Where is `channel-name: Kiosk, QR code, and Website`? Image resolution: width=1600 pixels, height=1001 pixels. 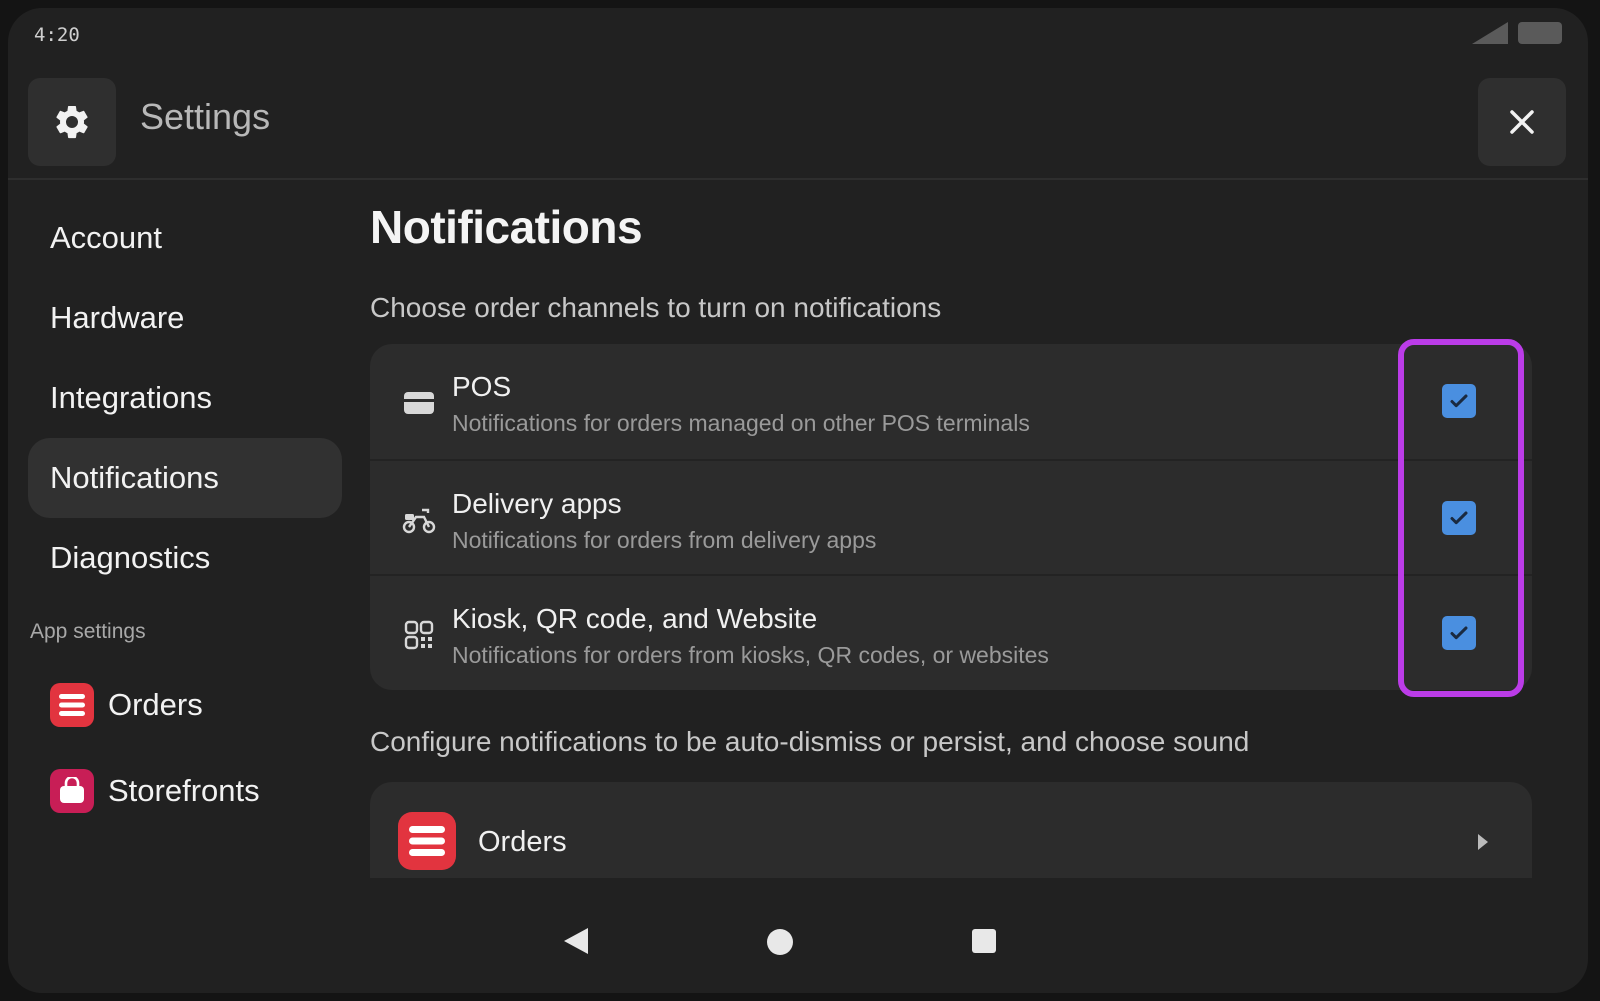 channel-name: Kiosk, QR code, and Website is located at coordinates (635, 618).